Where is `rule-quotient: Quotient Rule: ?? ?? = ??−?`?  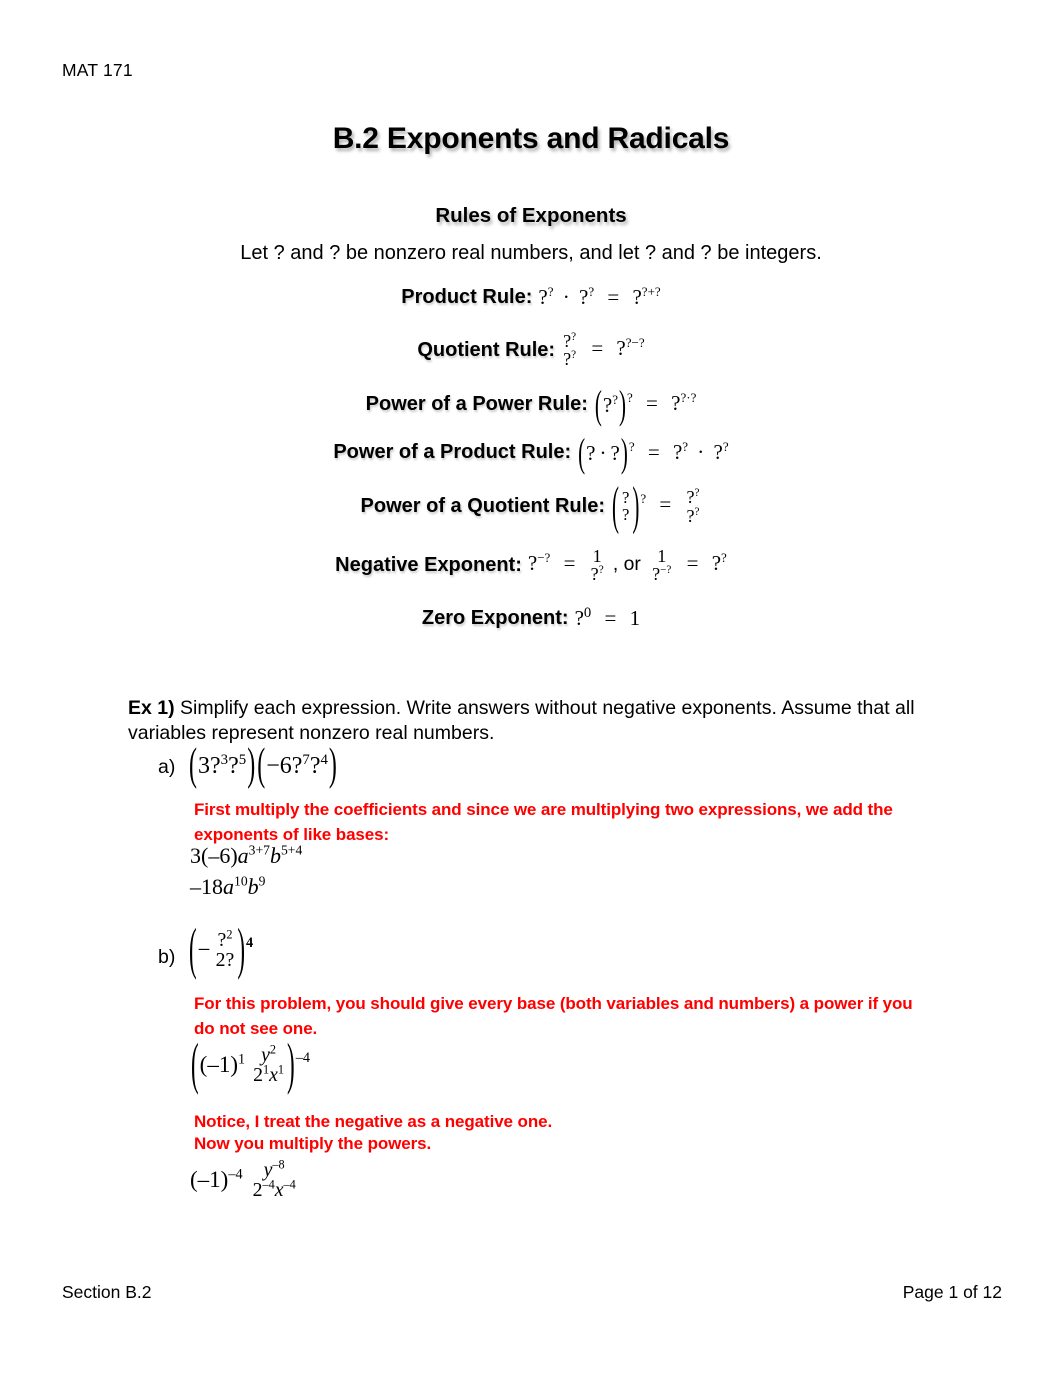 rule-quotient: Quotient Rule: ?? ?? = ??−? is located at coordinates (531, 350).